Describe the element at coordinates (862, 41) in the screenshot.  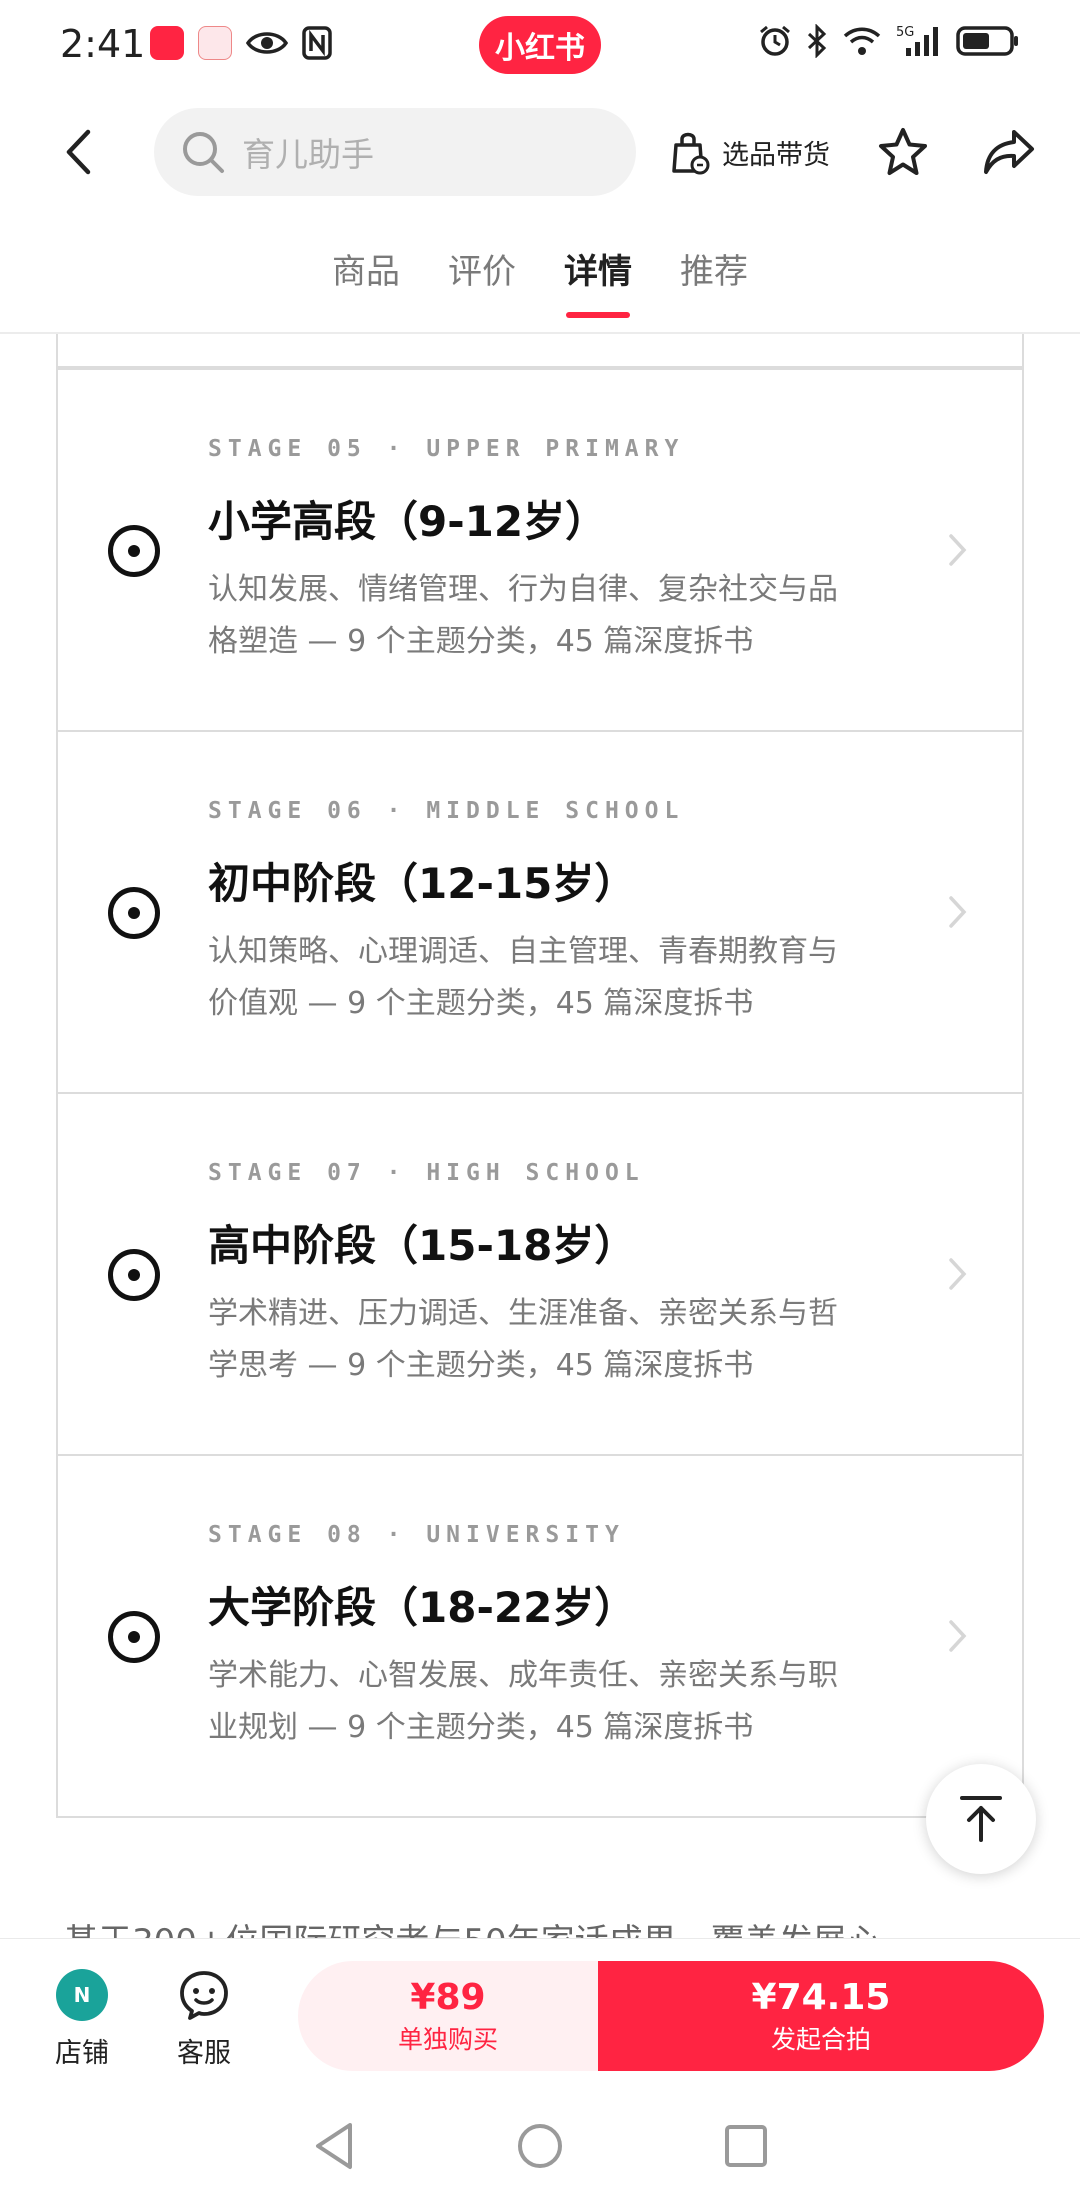
I see `wifi-icon` at that location.